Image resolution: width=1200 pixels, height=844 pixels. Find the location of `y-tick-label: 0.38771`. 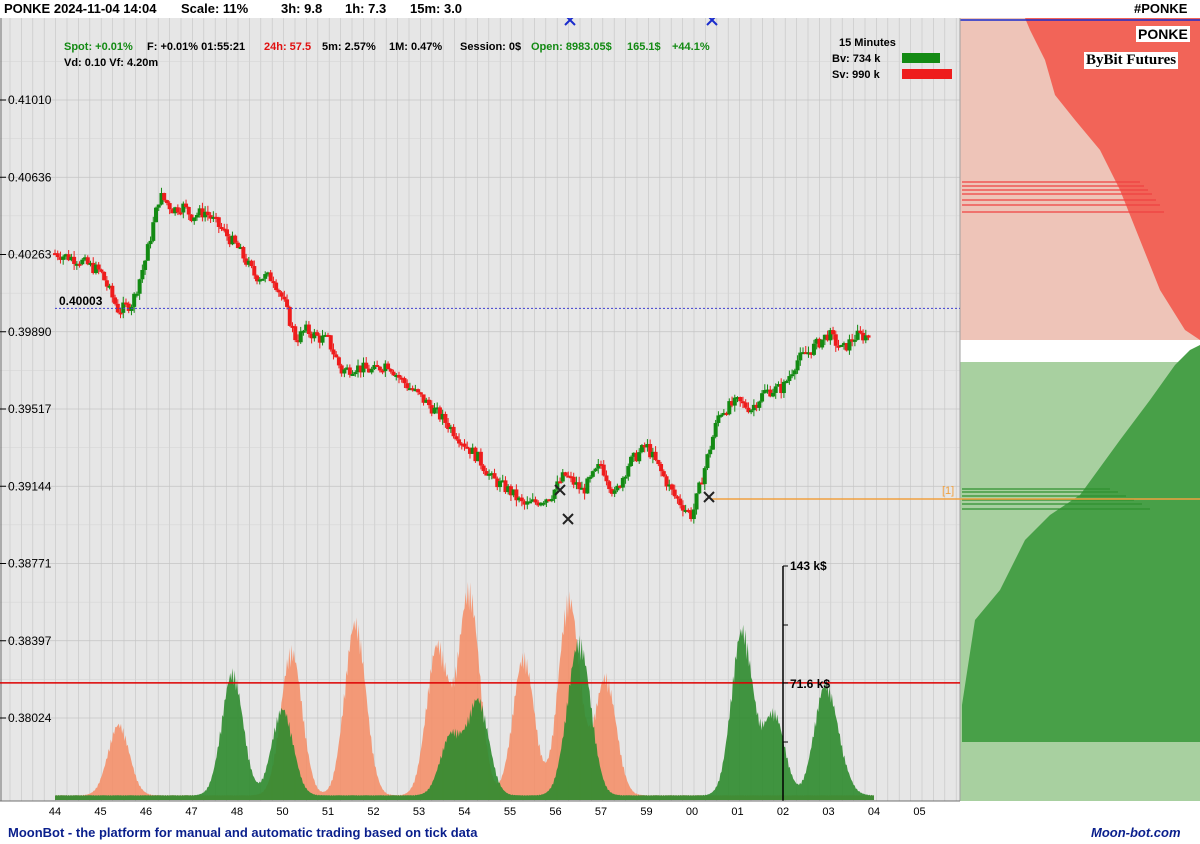

y-tick-label: 0.38771 is located at coordinates (30, 564).